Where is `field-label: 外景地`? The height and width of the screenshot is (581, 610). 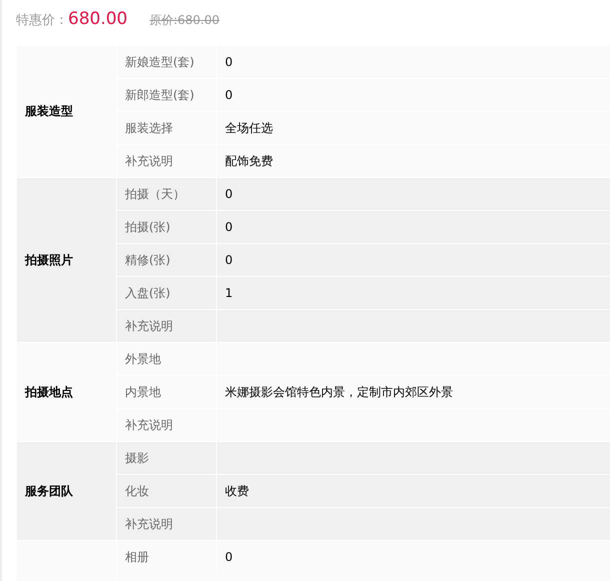
field-label: 外景地 is located at coordinates (143, 359).